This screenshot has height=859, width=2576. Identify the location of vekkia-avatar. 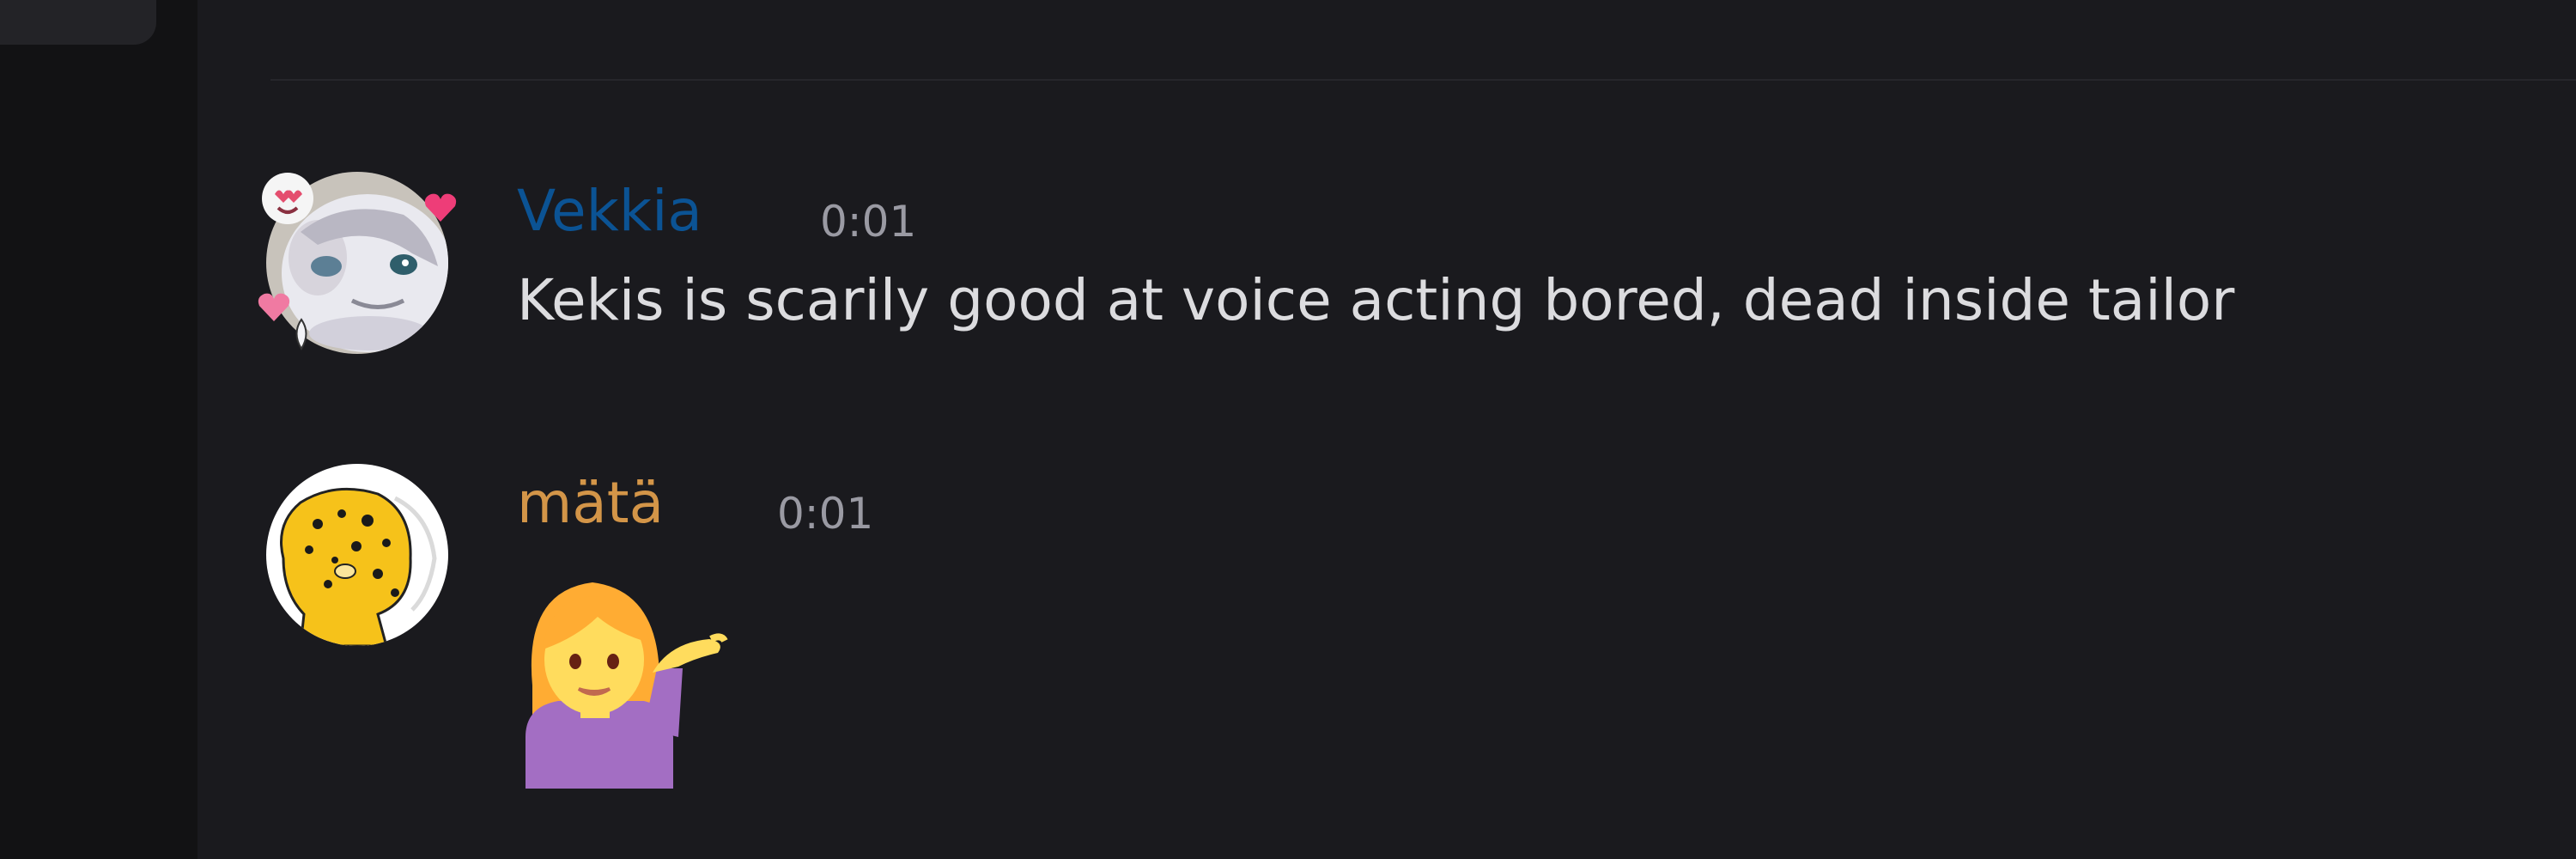
(357, 263).